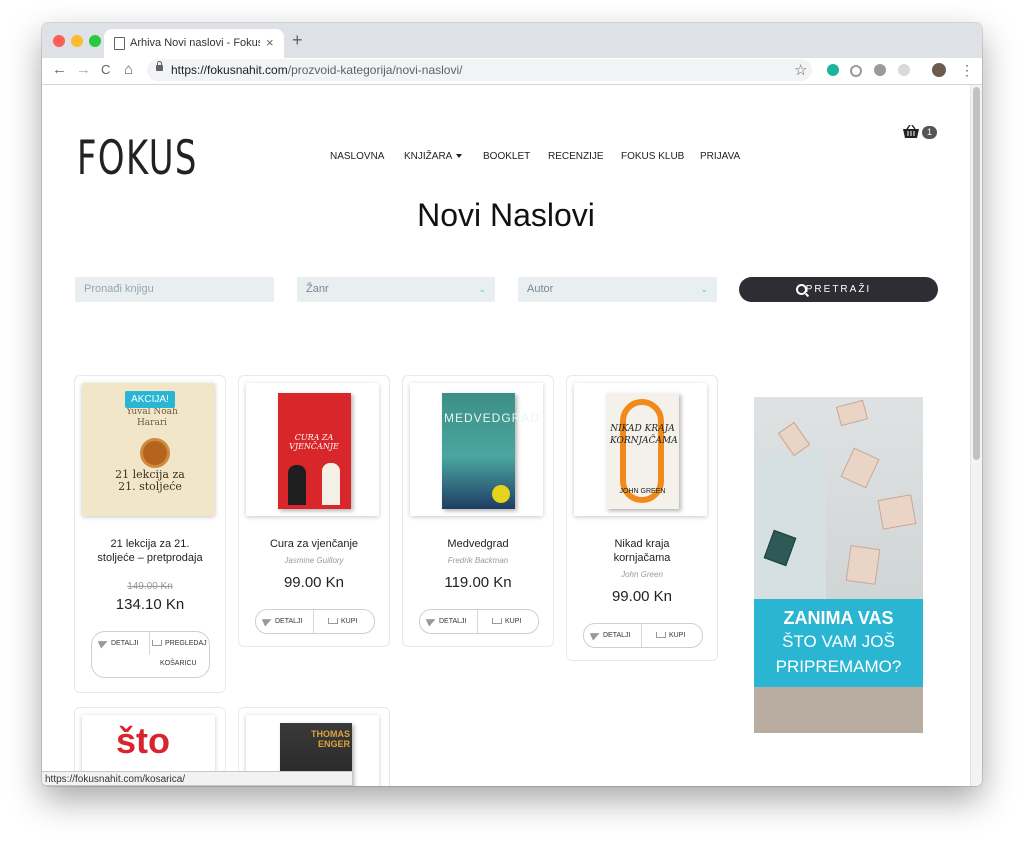 Image resolution: width=1024 pixels, height=847 pixels. What do you see at coordinates (617, 289) in the screenshot?
I see `author-select: Autor ⌄` at bounding box center [617, 289].